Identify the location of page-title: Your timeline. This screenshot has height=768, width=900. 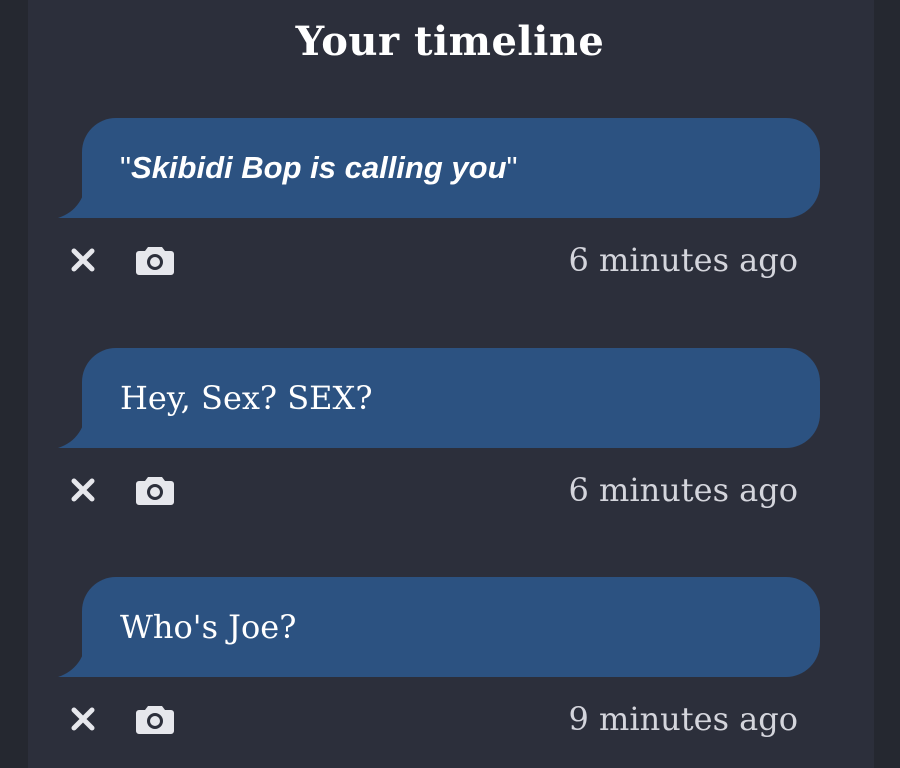
(450, 41).